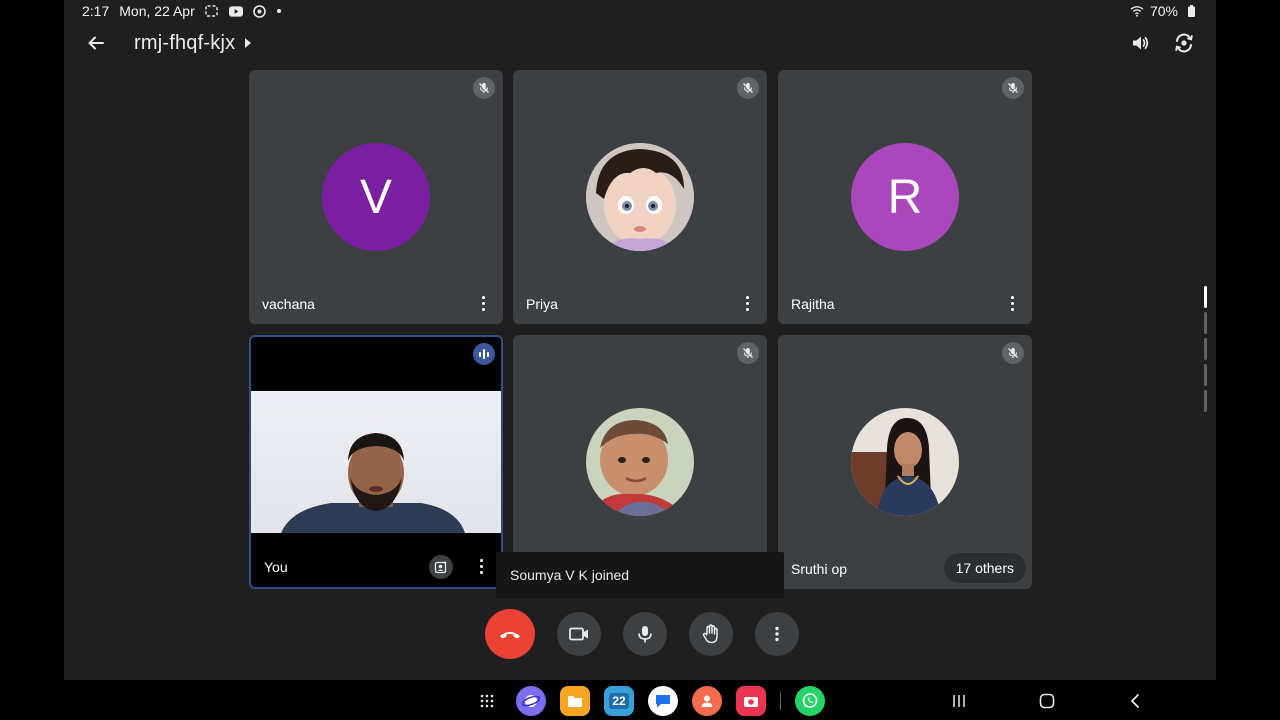 This screenshot has height=720, width=1280. I want to click on switch-camera-button, so click(1184, 43).